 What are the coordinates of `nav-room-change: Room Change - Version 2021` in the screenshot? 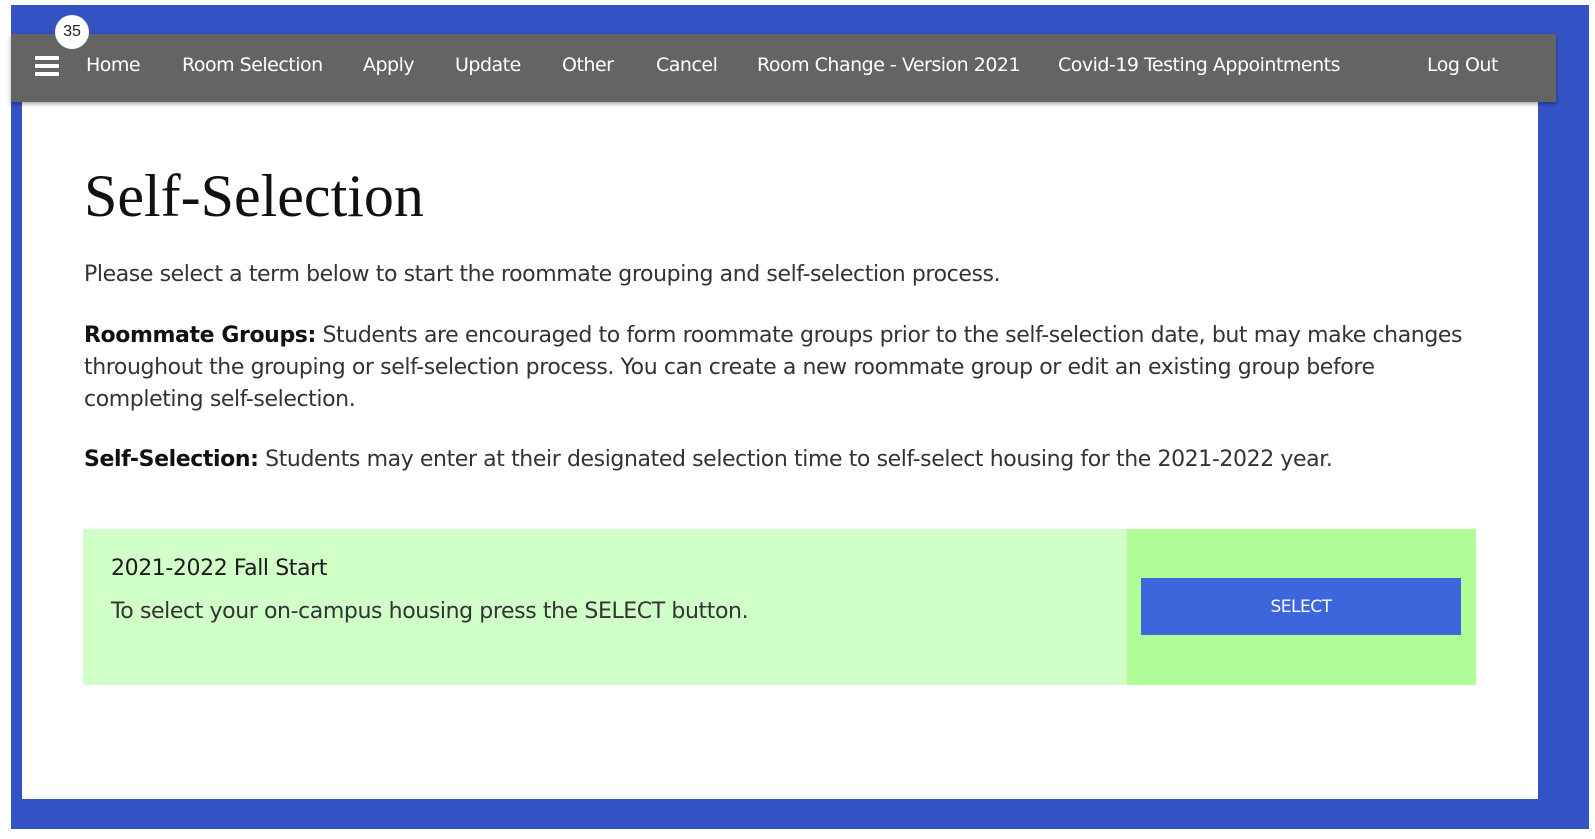 It's located at (889, 65).